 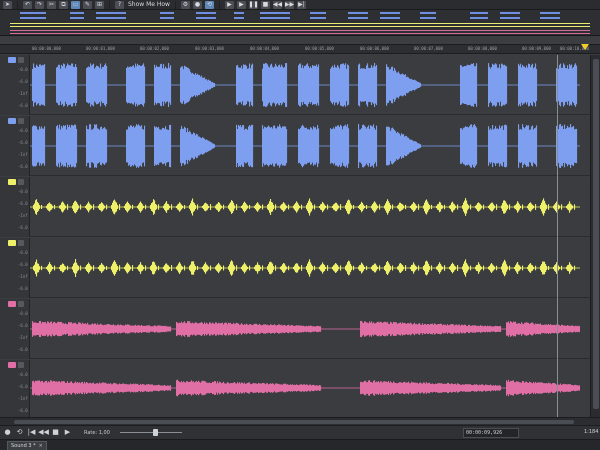 I want to click on gear-icon: ⚙, so click(x=185, y=4).